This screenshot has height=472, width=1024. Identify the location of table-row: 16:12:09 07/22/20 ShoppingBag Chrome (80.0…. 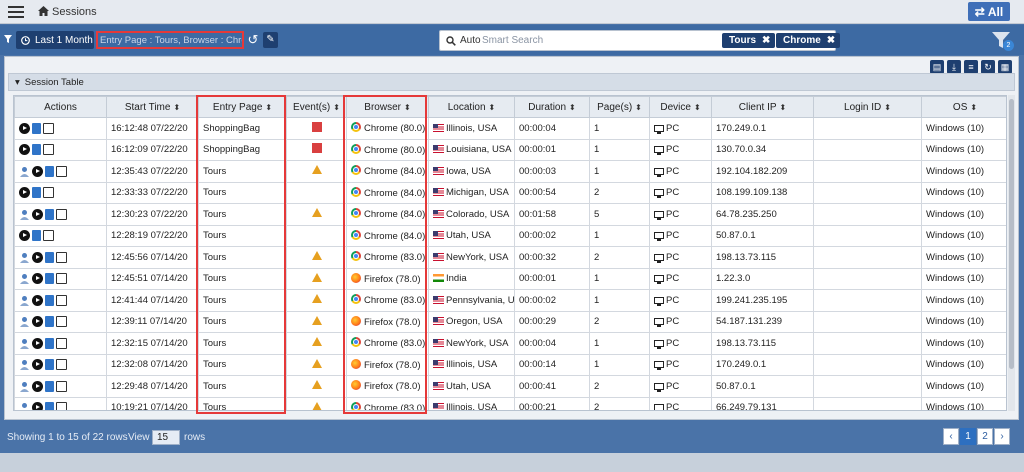
(510, 149).